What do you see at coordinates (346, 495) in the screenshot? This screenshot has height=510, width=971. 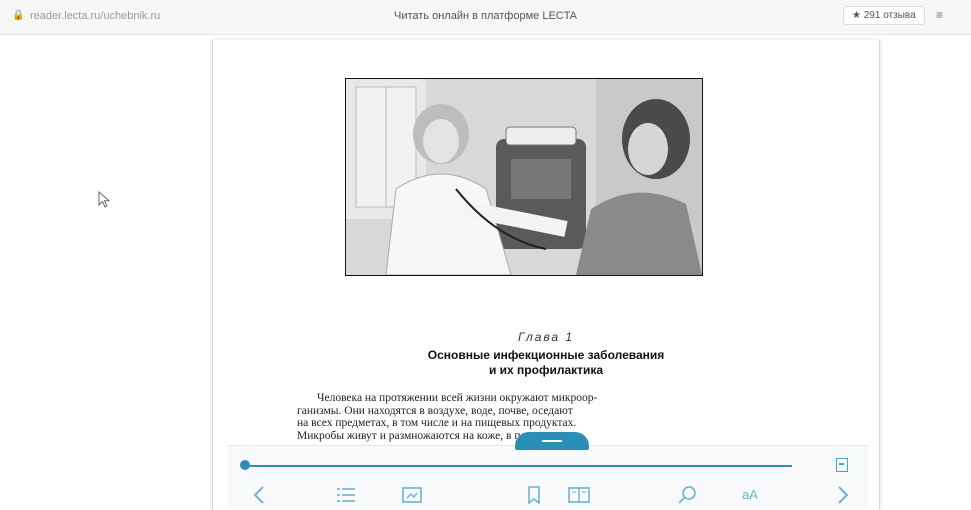 I see `list-icon` at bounding box center [346, 495].